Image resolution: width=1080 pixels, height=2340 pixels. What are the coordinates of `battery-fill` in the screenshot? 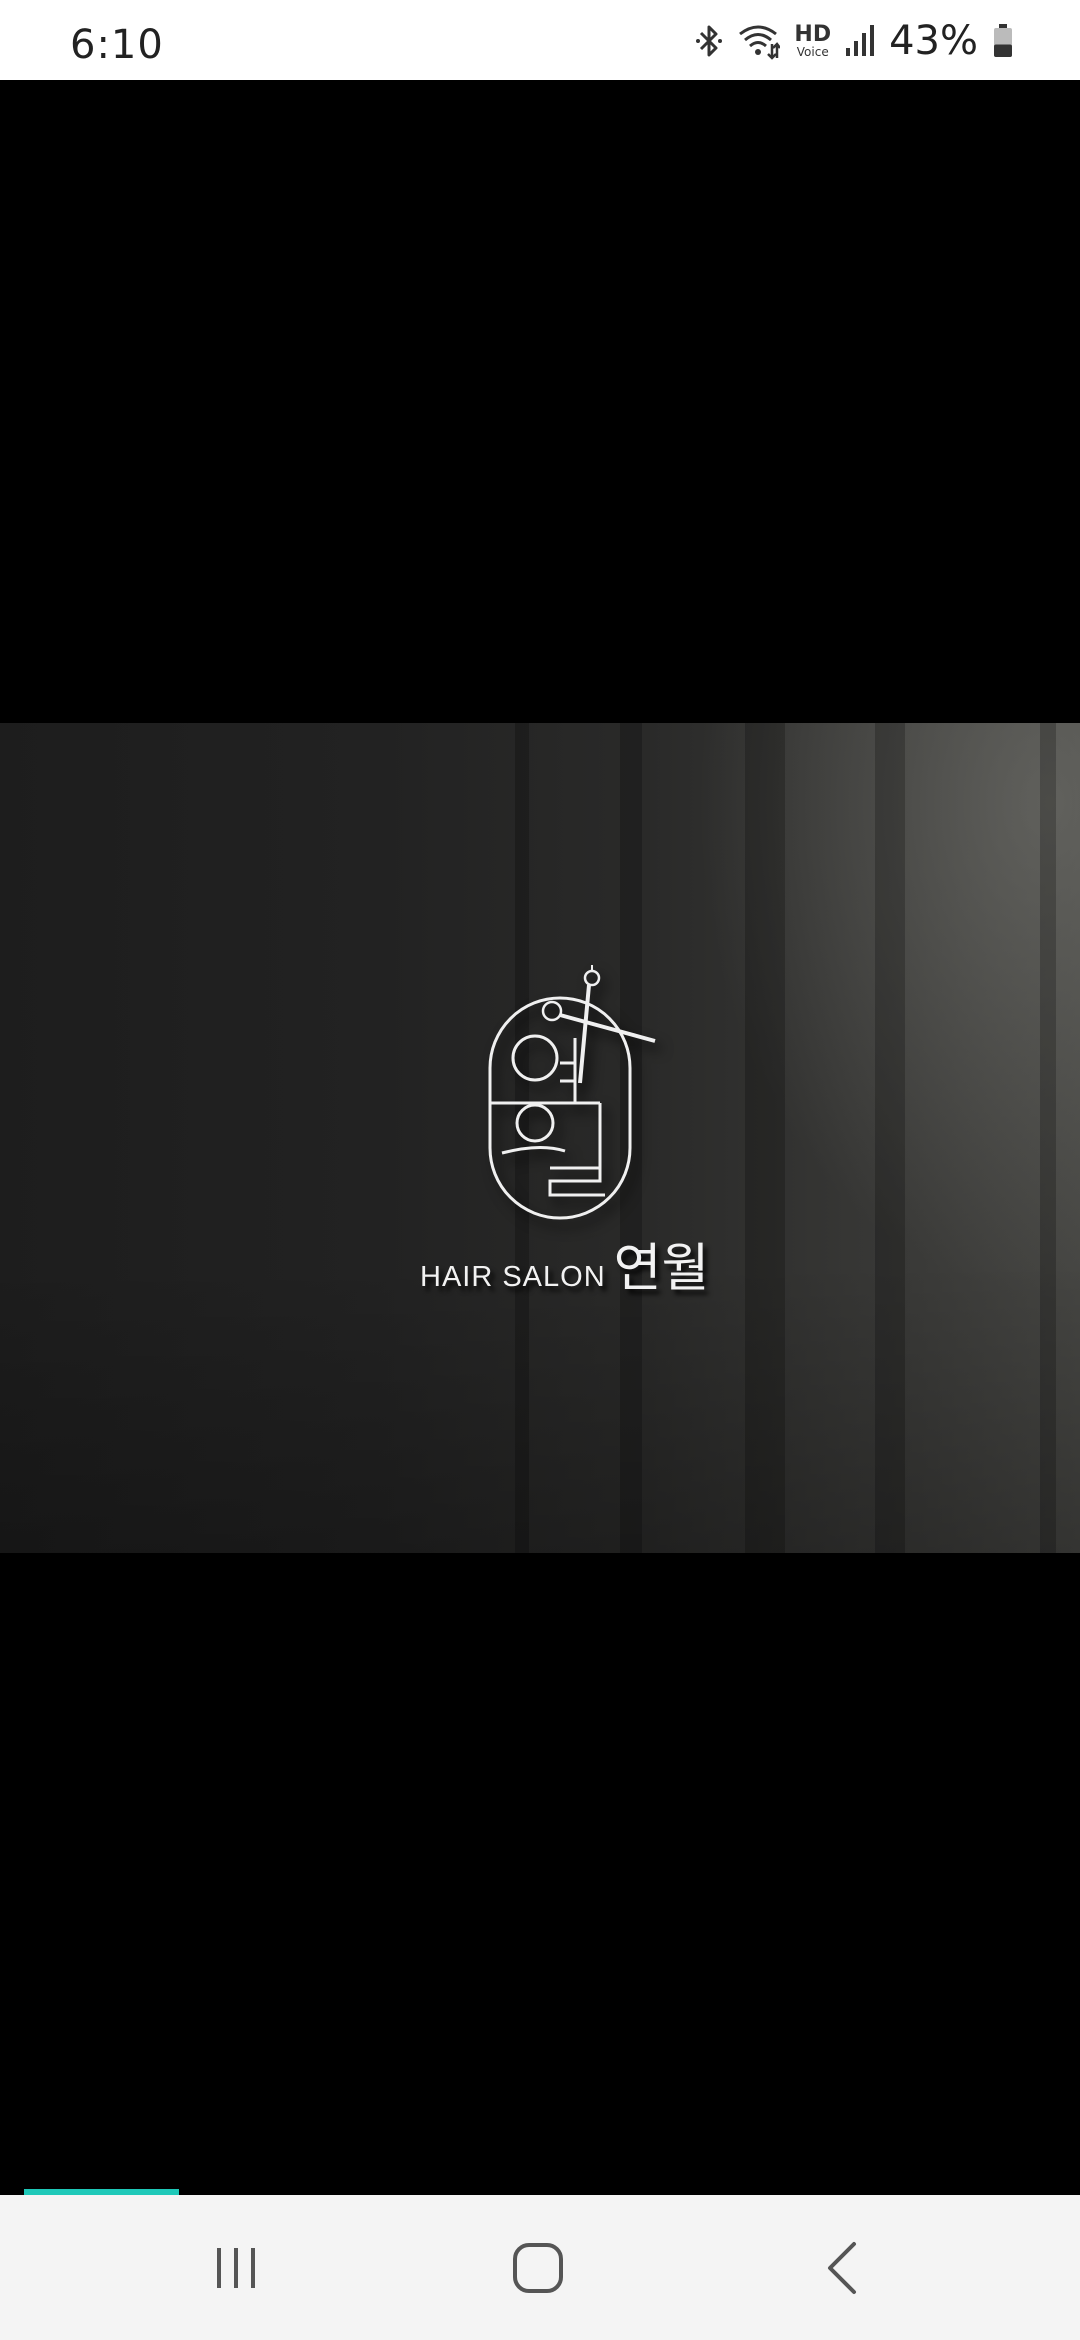 It's located at (1003, 50).